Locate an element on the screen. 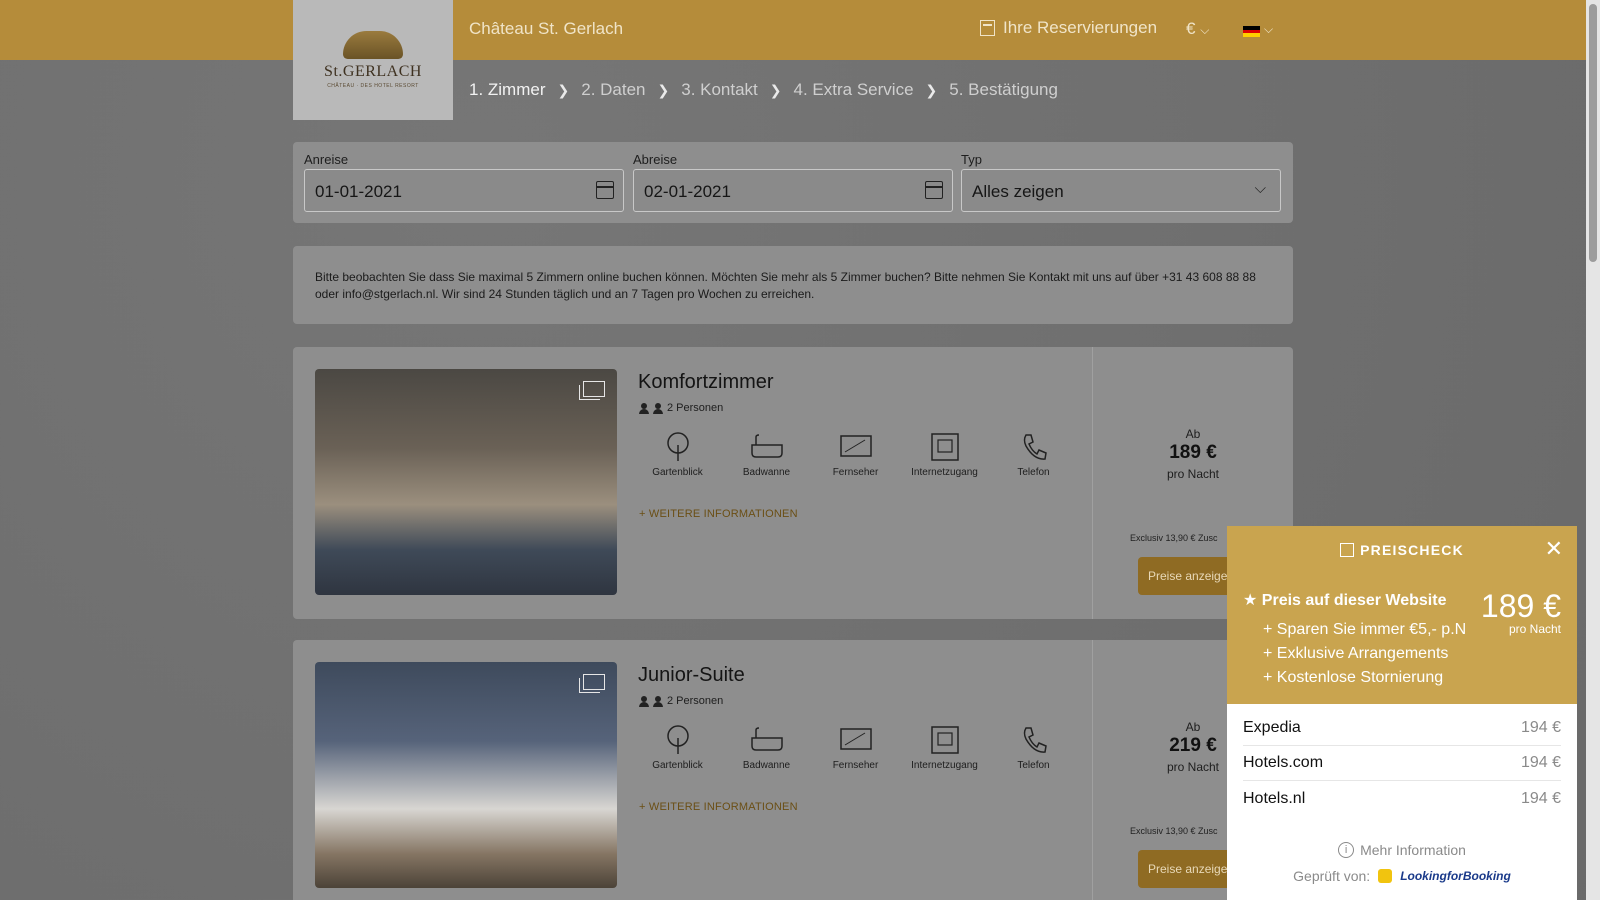 The width and height of the screenshot is (1600, 900). hotel-logo: St.GERLACH CHÂTEAU · DES HOTEL RESORT is located at coordinates (373, 60).